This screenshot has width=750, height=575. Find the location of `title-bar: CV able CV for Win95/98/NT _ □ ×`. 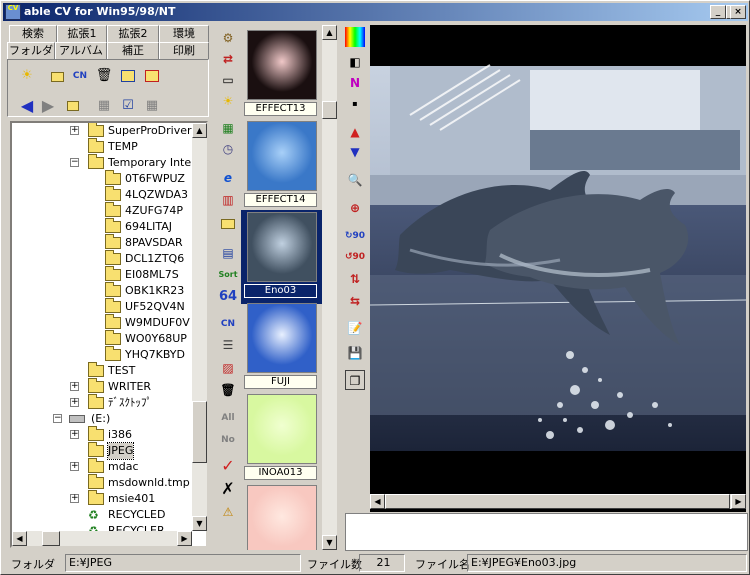

title-bar: CV able CV for Win95/98/NT _ □ × is located at coordinates (375, 12).